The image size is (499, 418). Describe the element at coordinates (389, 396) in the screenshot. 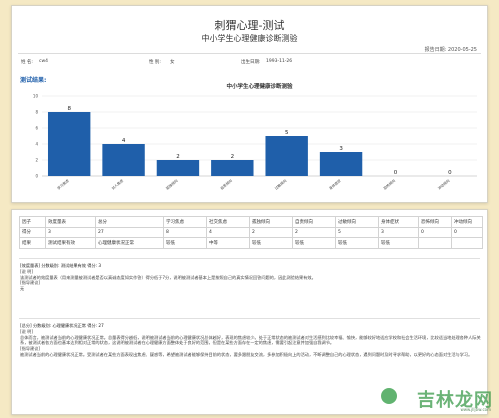

I see `watermark-logo-icon` at that location.